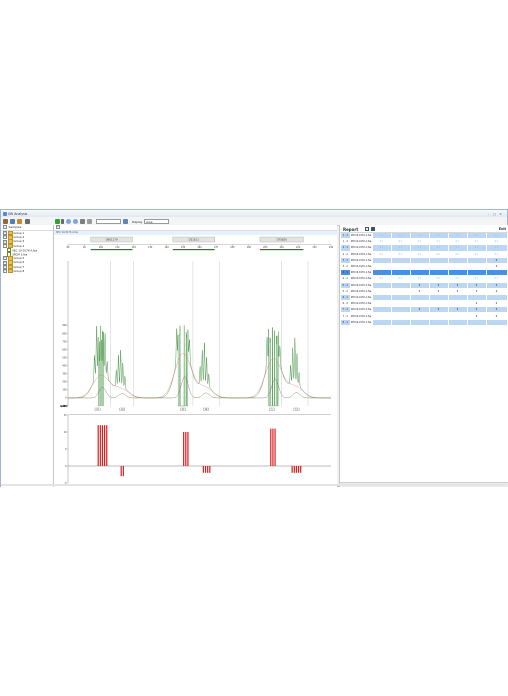 The height and width of the screenshot is (696, 508). Describe the element at coordinates (64, 382) in the screenshot. I see `y-tick-label: 200` at that location.